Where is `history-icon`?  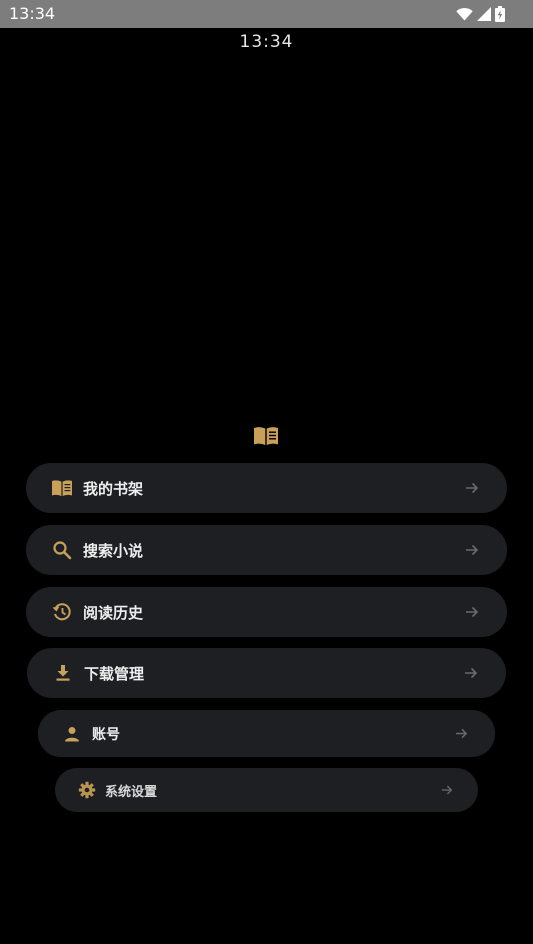 history-icon is located at coordinates (62, 612).